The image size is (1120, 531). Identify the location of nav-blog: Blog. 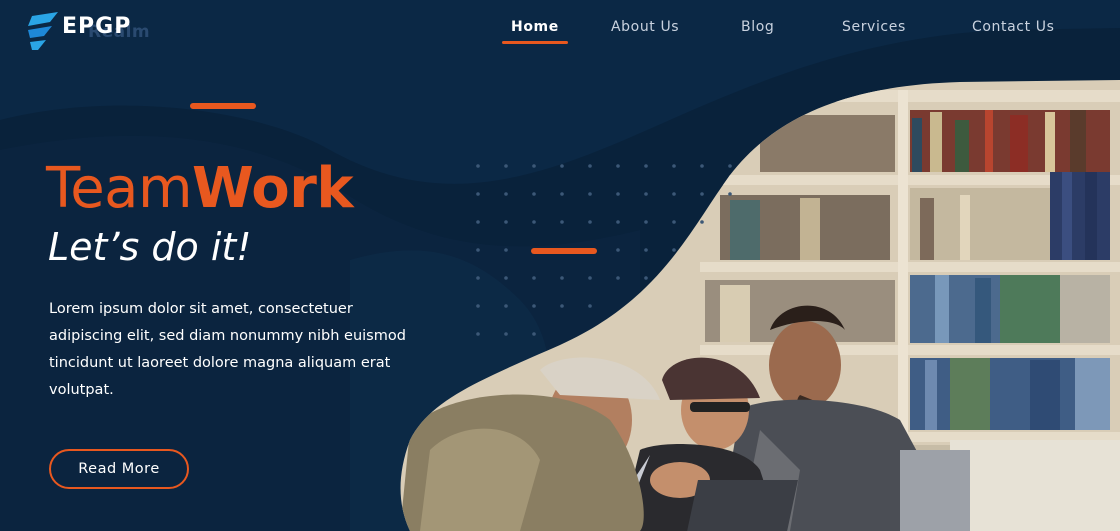
(757, 27).